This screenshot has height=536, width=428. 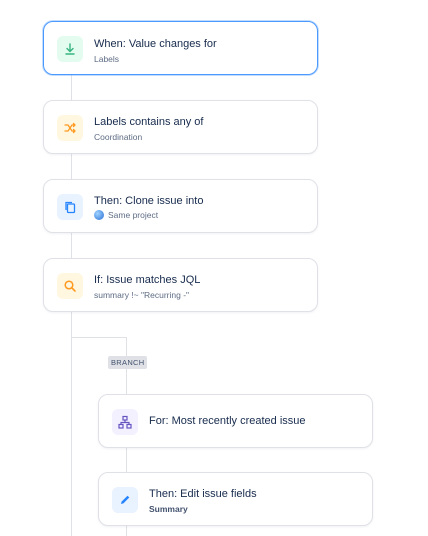 What do you see at coordinates (128, 362) in the screenshot?
I see `branch-label: BRANCH` at bounding box center [128, 362].